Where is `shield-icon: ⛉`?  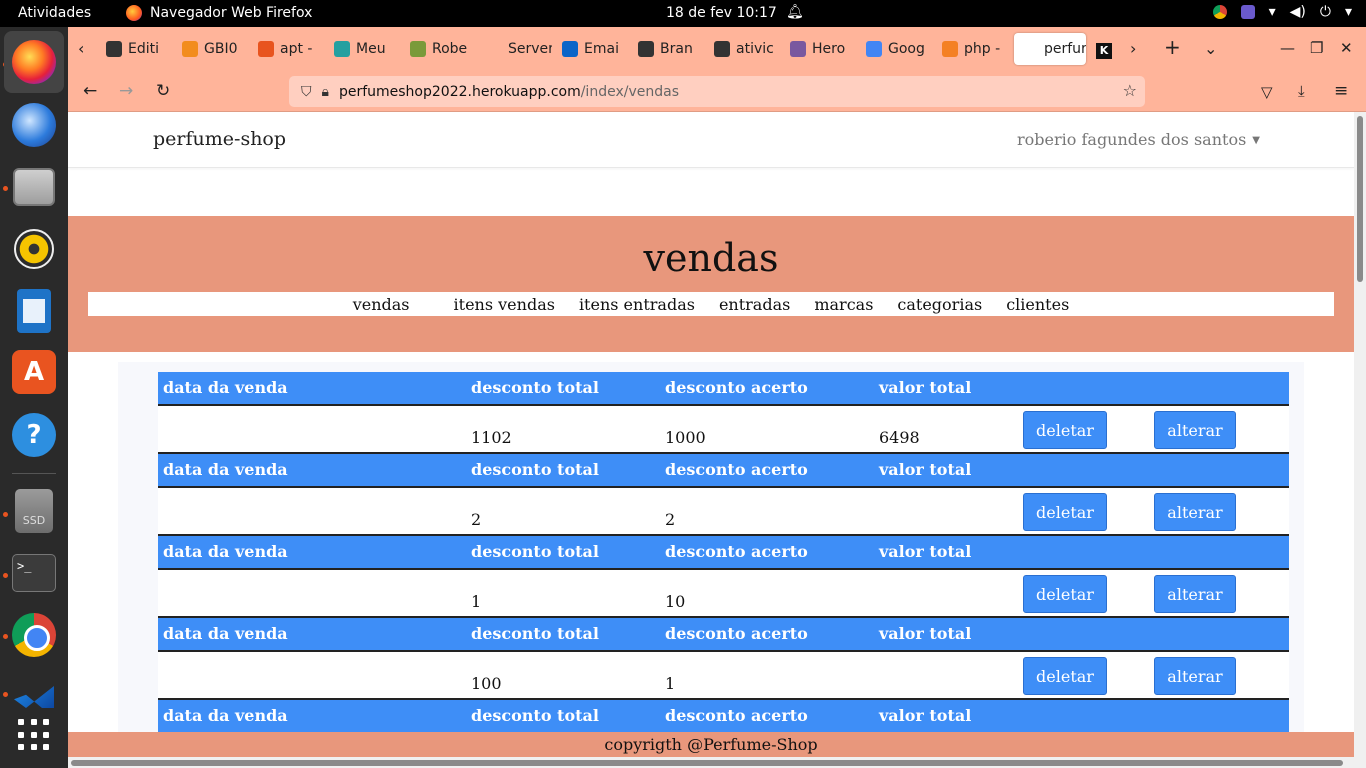 shield-icon: ⛉ is located at coordinates (306, 92).